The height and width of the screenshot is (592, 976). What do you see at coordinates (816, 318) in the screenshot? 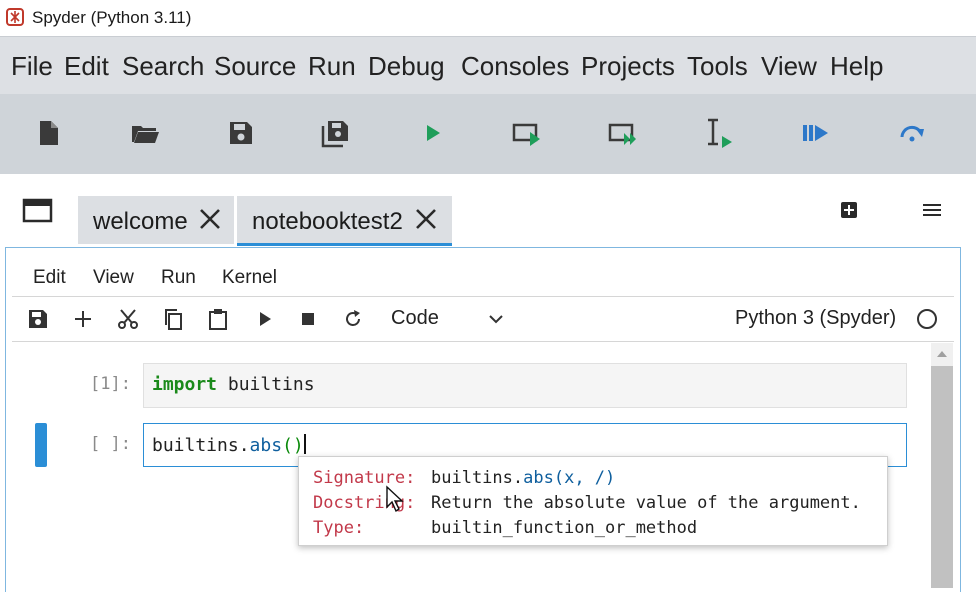
I see `kernel-name: Python 3 (Spyder)` at bounding box center [816, 318].